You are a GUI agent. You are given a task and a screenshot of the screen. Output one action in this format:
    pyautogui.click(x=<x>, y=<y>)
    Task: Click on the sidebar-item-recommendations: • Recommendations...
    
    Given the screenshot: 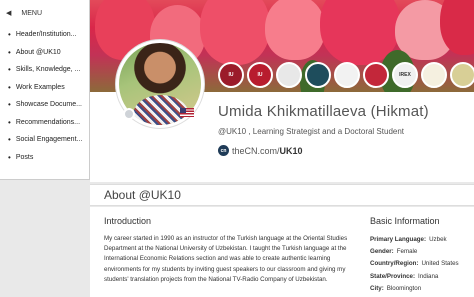 What is the action you would take?
    pyautogui.click(x=44, y=123)
    